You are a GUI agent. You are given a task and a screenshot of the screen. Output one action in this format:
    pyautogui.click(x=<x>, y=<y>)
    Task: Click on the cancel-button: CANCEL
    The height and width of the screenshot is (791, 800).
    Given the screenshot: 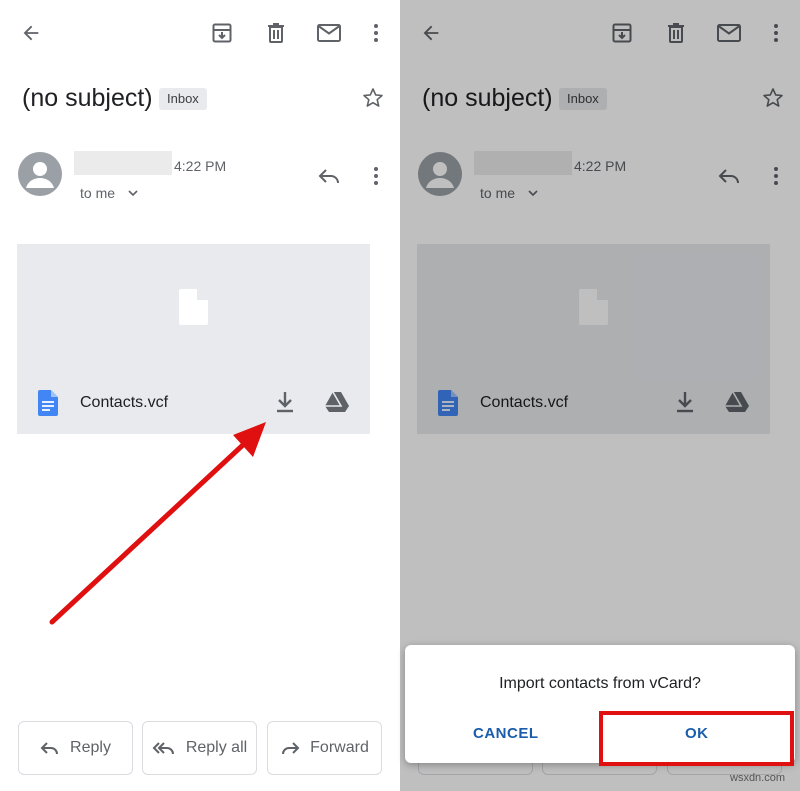 What is the action you would take?
    pyautogui.click(x=506, y=733)
    